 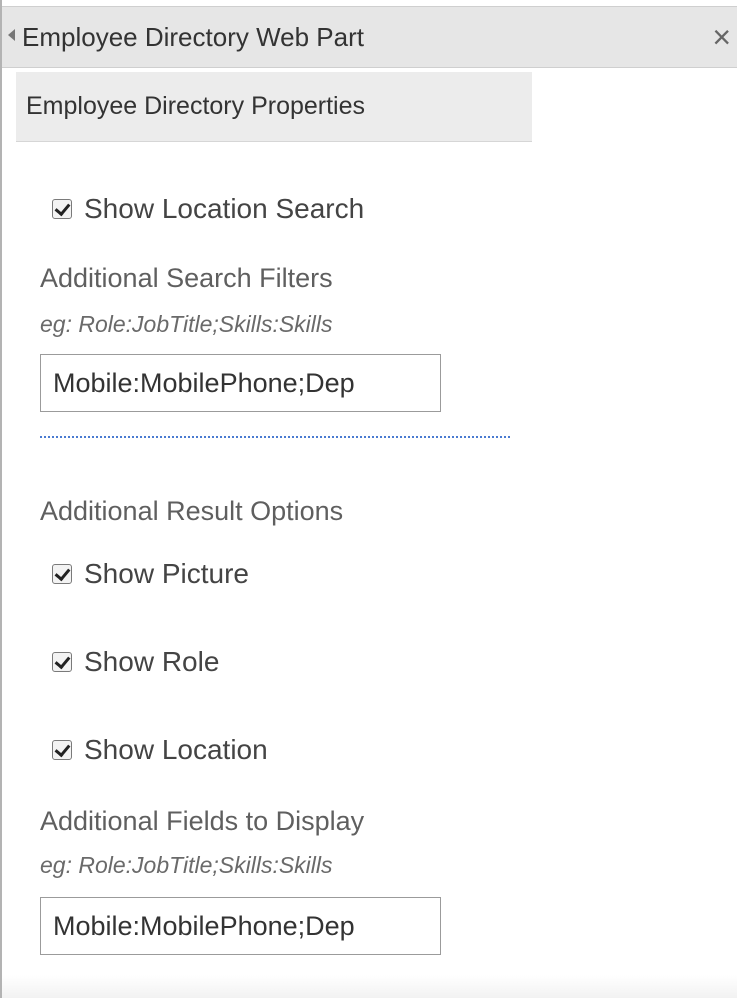 I want to click on show-location-checkbox, so click(x=62, y=750).